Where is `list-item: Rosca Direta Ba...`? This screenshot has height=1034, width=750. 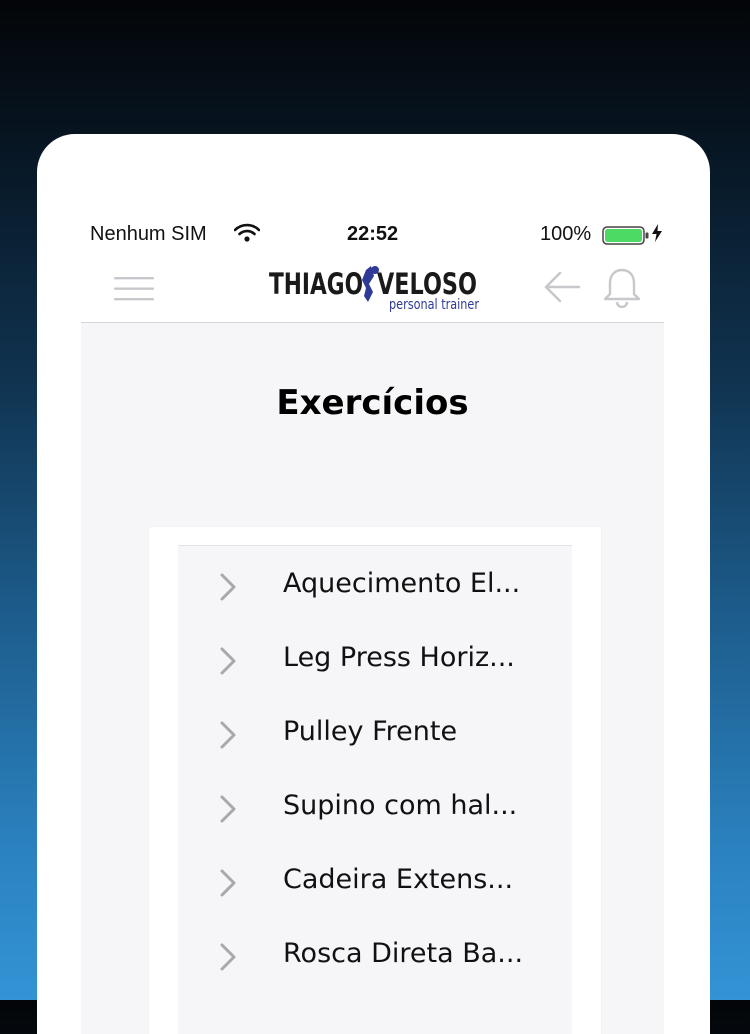
list-item: Rosca Direta Ba... is located at coordinates (375, 955).